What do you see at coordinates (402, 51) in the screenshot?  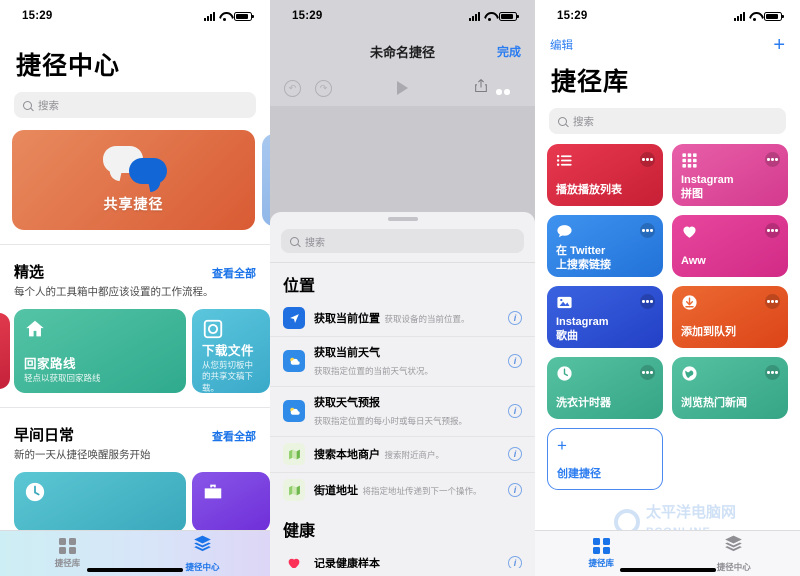 I see `shortcut-name: 未命名捷径` at bounding box center [402, 51].